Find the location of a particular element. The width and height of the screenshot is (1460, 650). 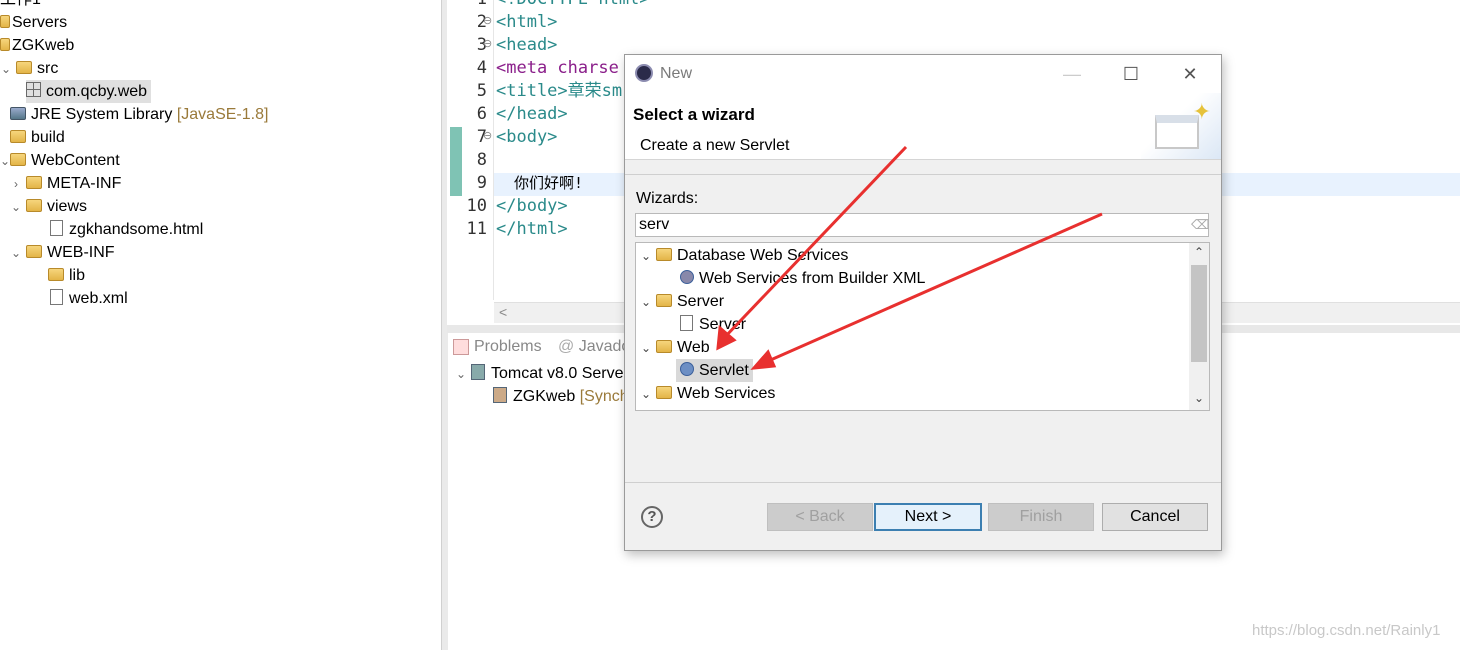

wizard-item-label: Web Services from Builder XML is located at coordinates (812, 278).